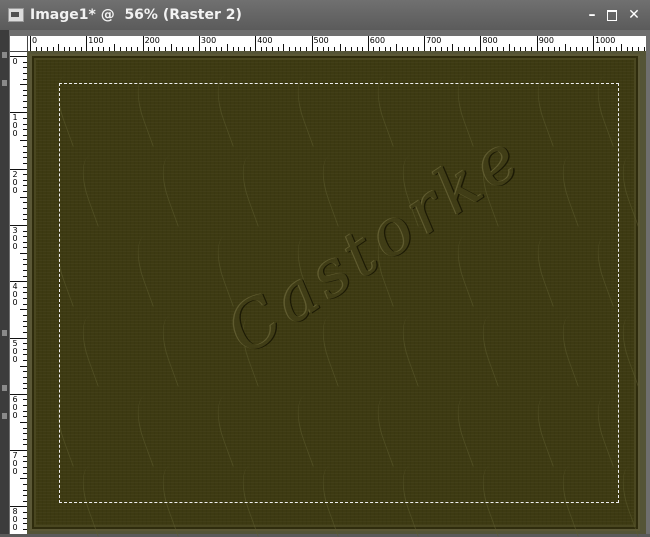 The height and width of the screenshot is (537, 650). Describe the element at coordinates (325, 15) in the screenshot. I see `window-titlebar: Image1* @ 56% (Raster 2) – ✕` at that location.